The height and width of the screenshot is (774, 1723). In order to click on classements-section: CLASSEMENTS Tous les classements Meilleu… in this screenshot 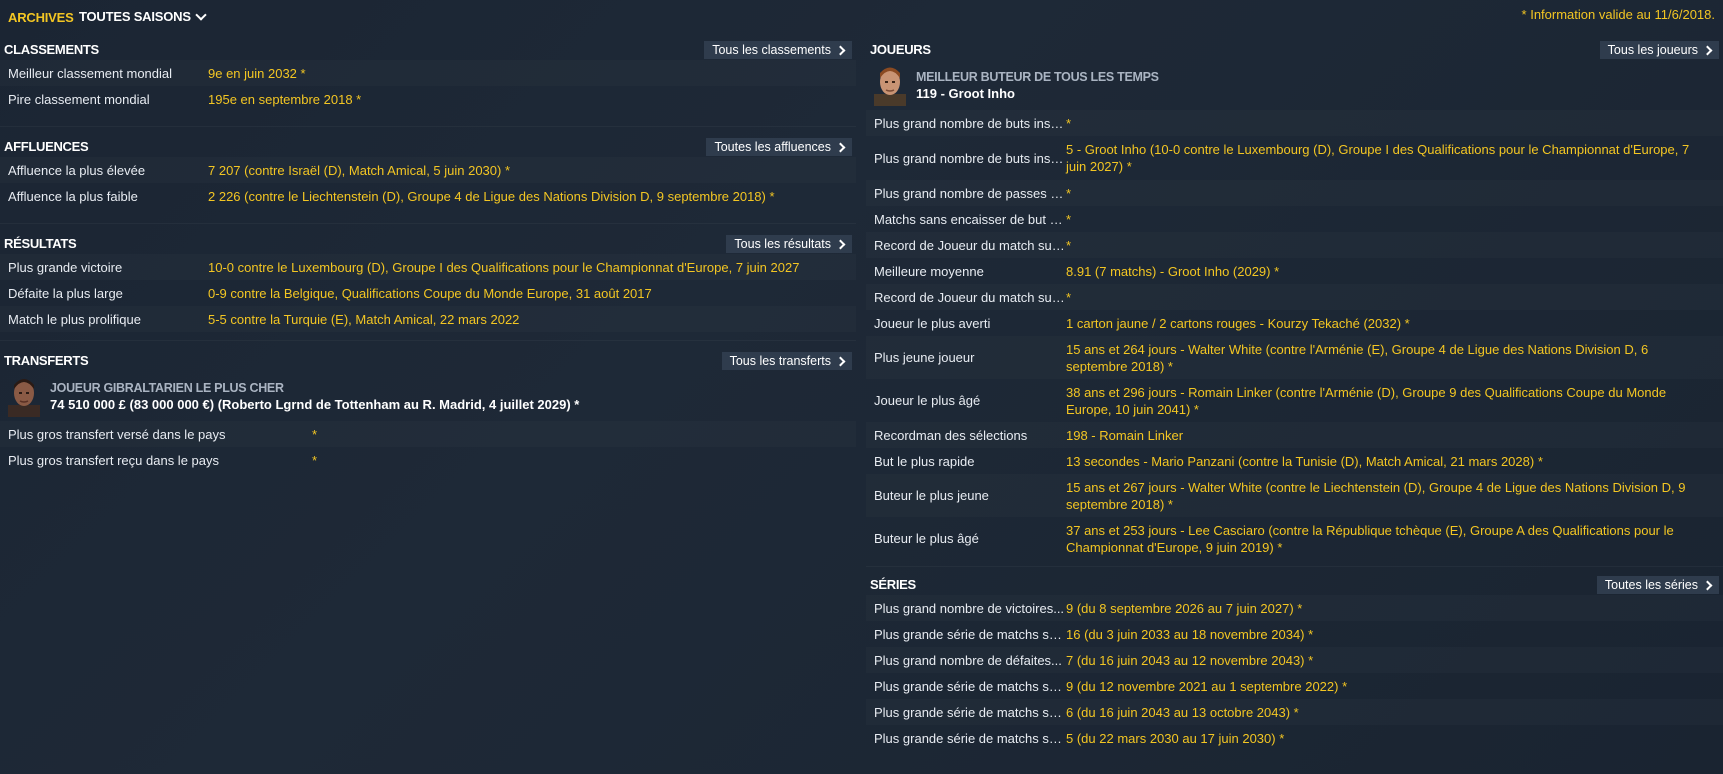, I will do `click(428, 73)`.